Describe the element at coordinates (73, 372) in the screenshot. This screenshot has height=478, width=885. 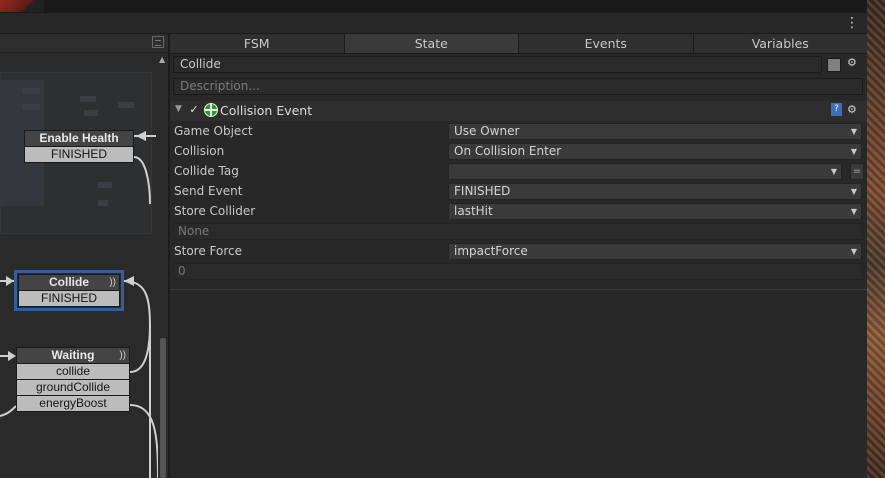
I see `transition-event: collide` at that location.